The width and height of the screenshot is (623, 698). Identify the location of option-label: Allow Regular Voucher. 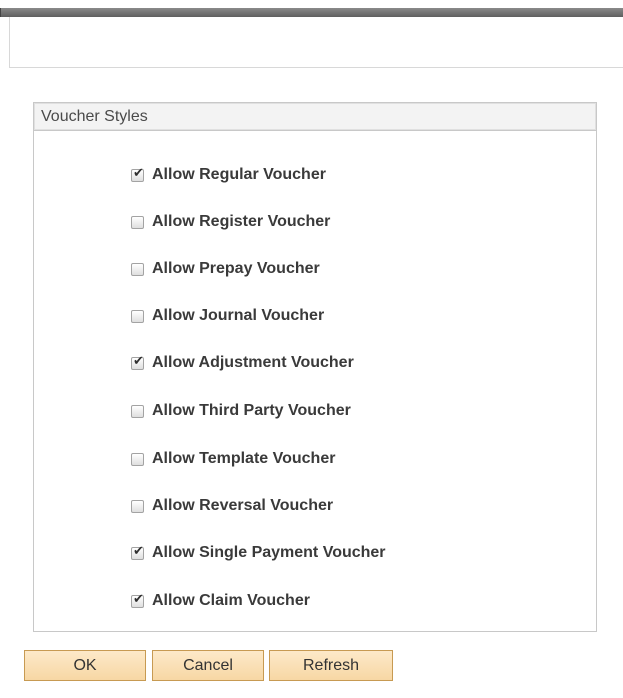
(239, 174).